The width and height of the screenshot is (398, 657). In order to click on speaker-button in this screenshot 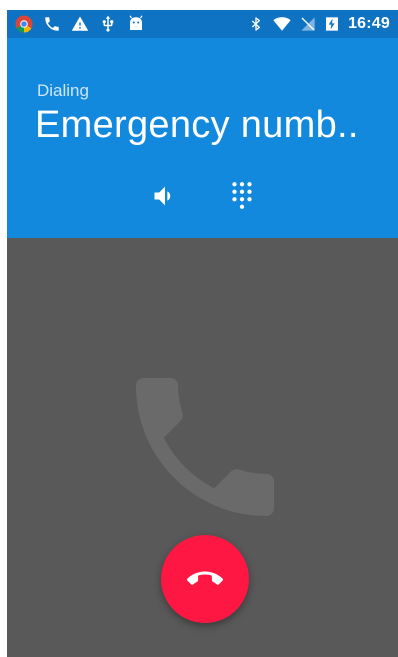, I will do `click(165, 196)`.